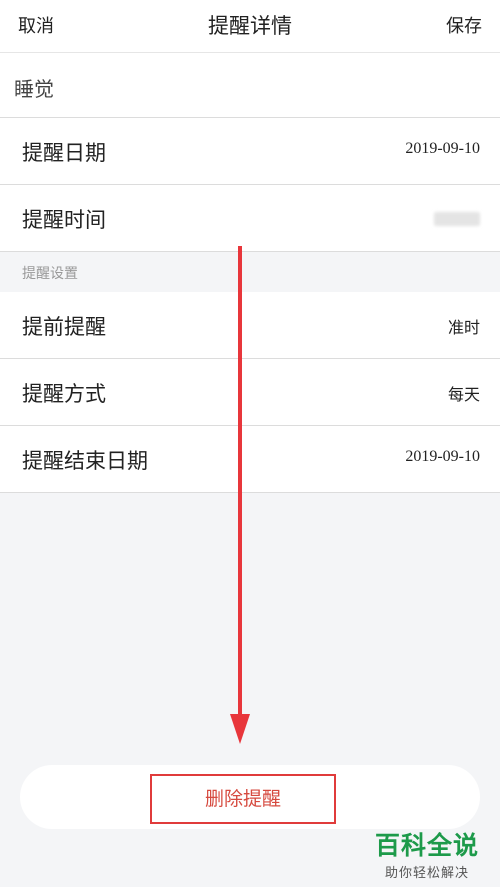 The width and height of the screenshot is (500, 887). I want to click on settings-section-title: 提醒设置, so click(50, 274).